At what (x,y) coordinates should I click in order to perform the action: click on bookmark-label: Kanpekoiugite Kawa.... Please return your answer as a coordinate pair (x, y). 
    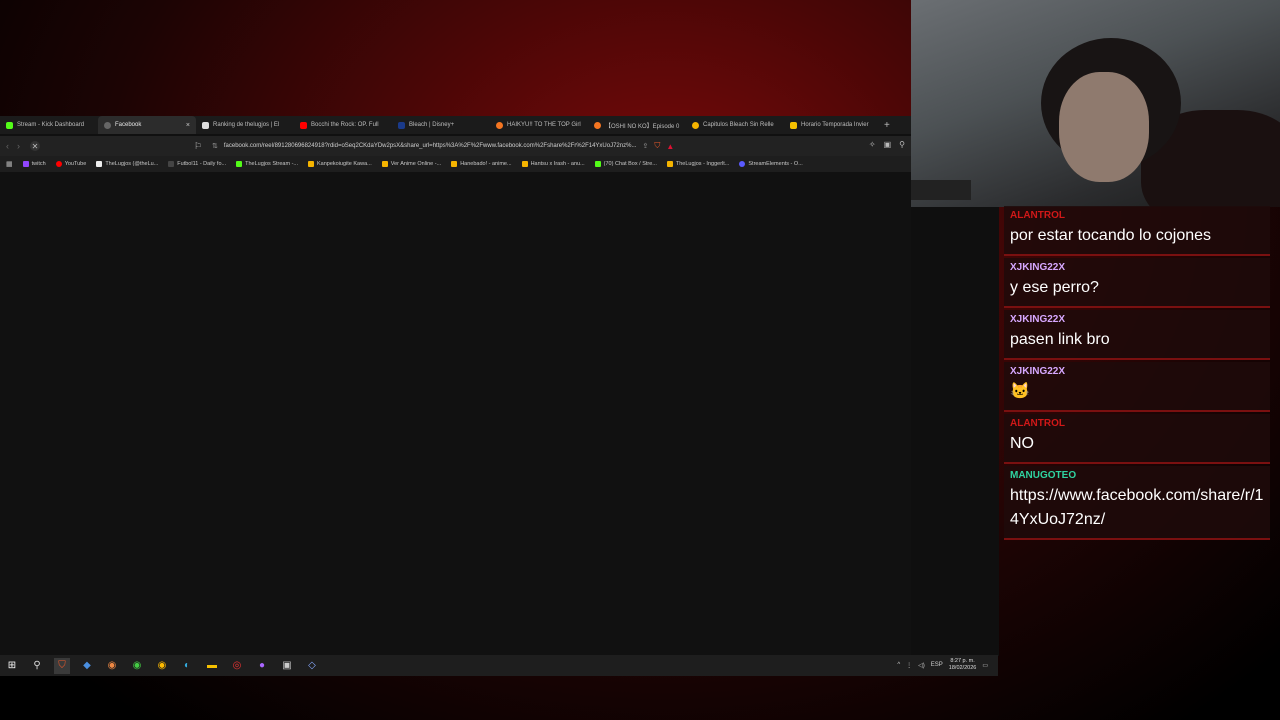
    Looking at the image, I should click on (344, 164).